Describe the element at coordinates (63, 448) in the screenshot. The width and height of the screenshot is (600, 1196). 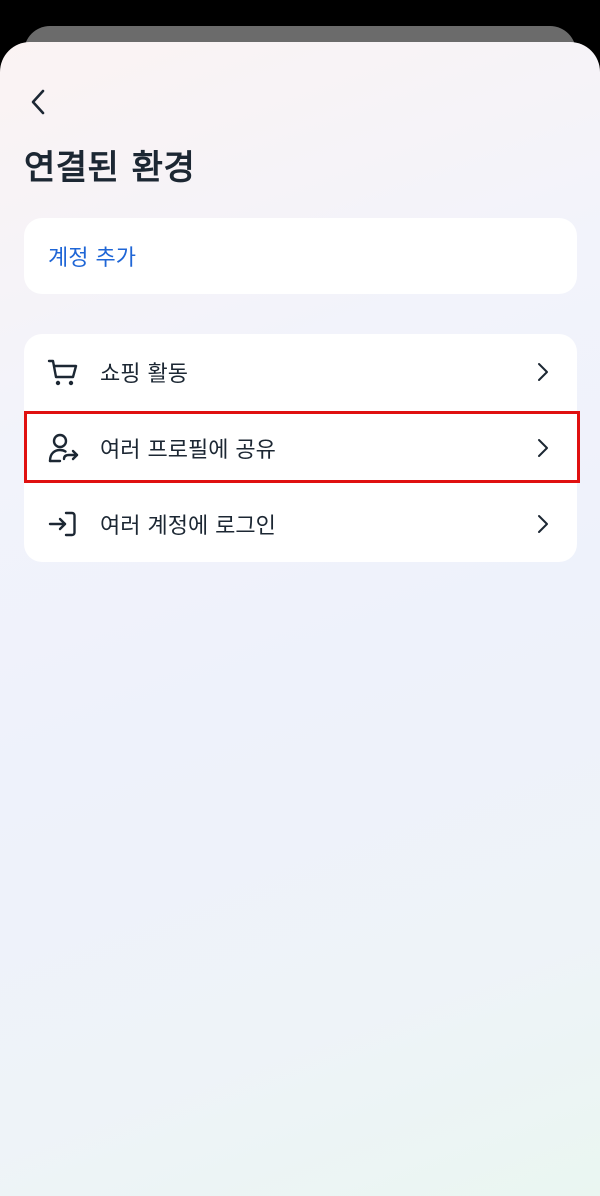
I see `profile-share-icon` at that location.